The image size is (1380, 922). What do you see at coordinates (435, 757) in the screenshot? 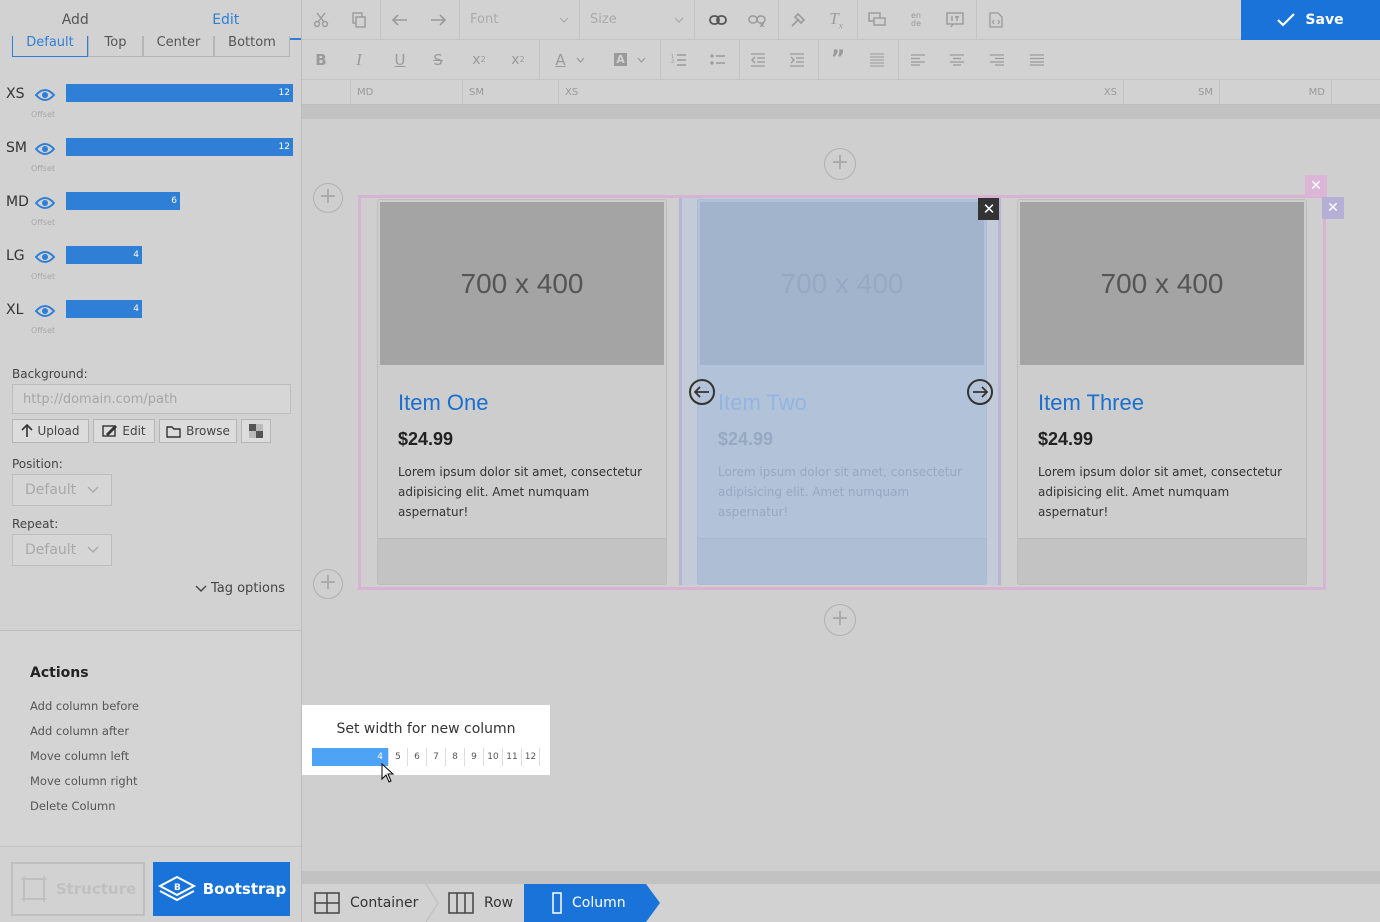
I see `width-option: 7` at bounding box center [435, 757].